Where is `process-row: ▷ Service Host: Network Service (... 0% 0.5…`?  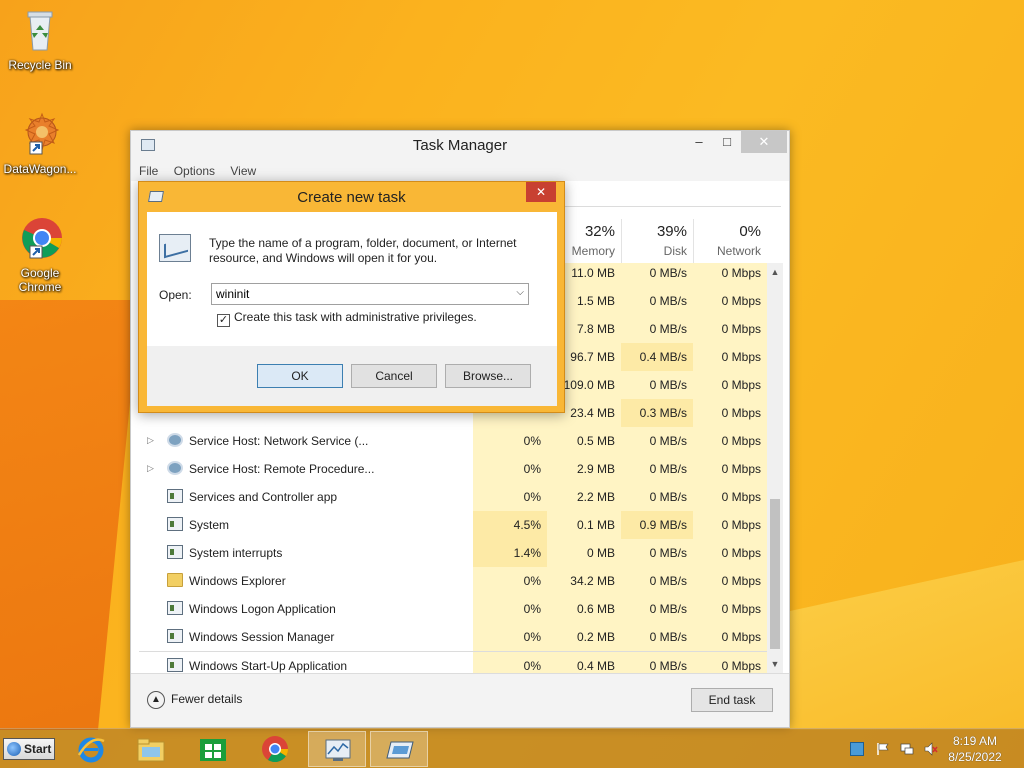 process-row: ▷ Service Host: Network Service (... 0% 0.5… is located at coordinates (454, 441).